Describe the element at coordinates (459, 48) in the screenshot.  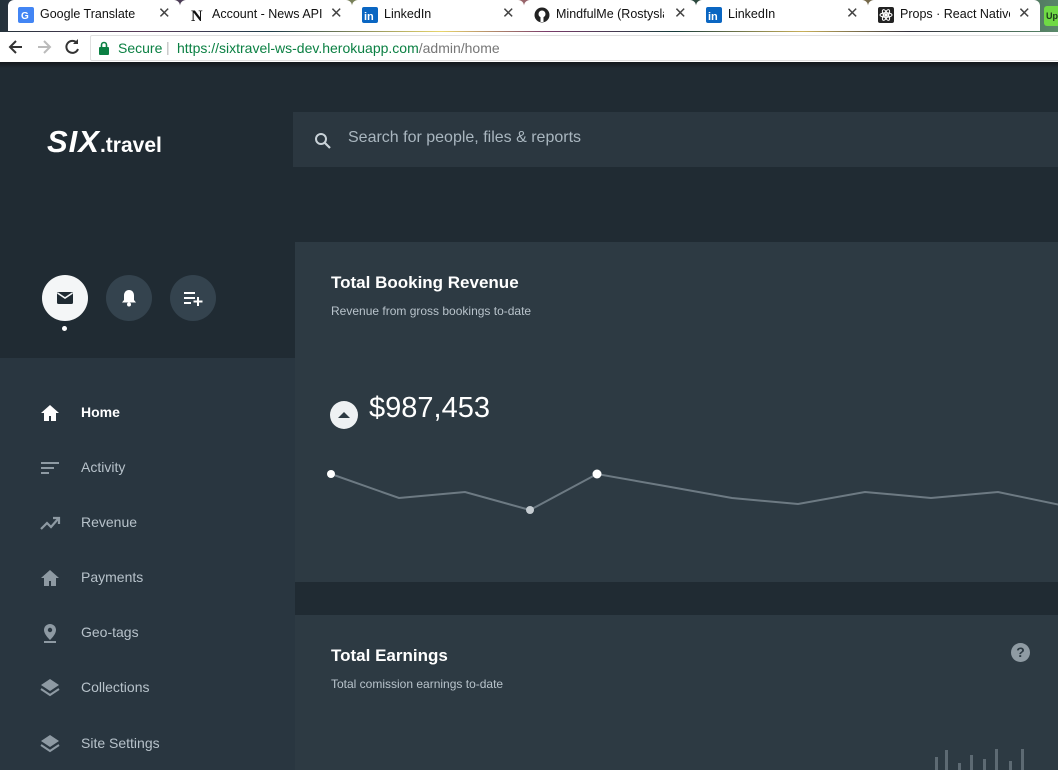
I see `url-path: /admin/home` at that location.